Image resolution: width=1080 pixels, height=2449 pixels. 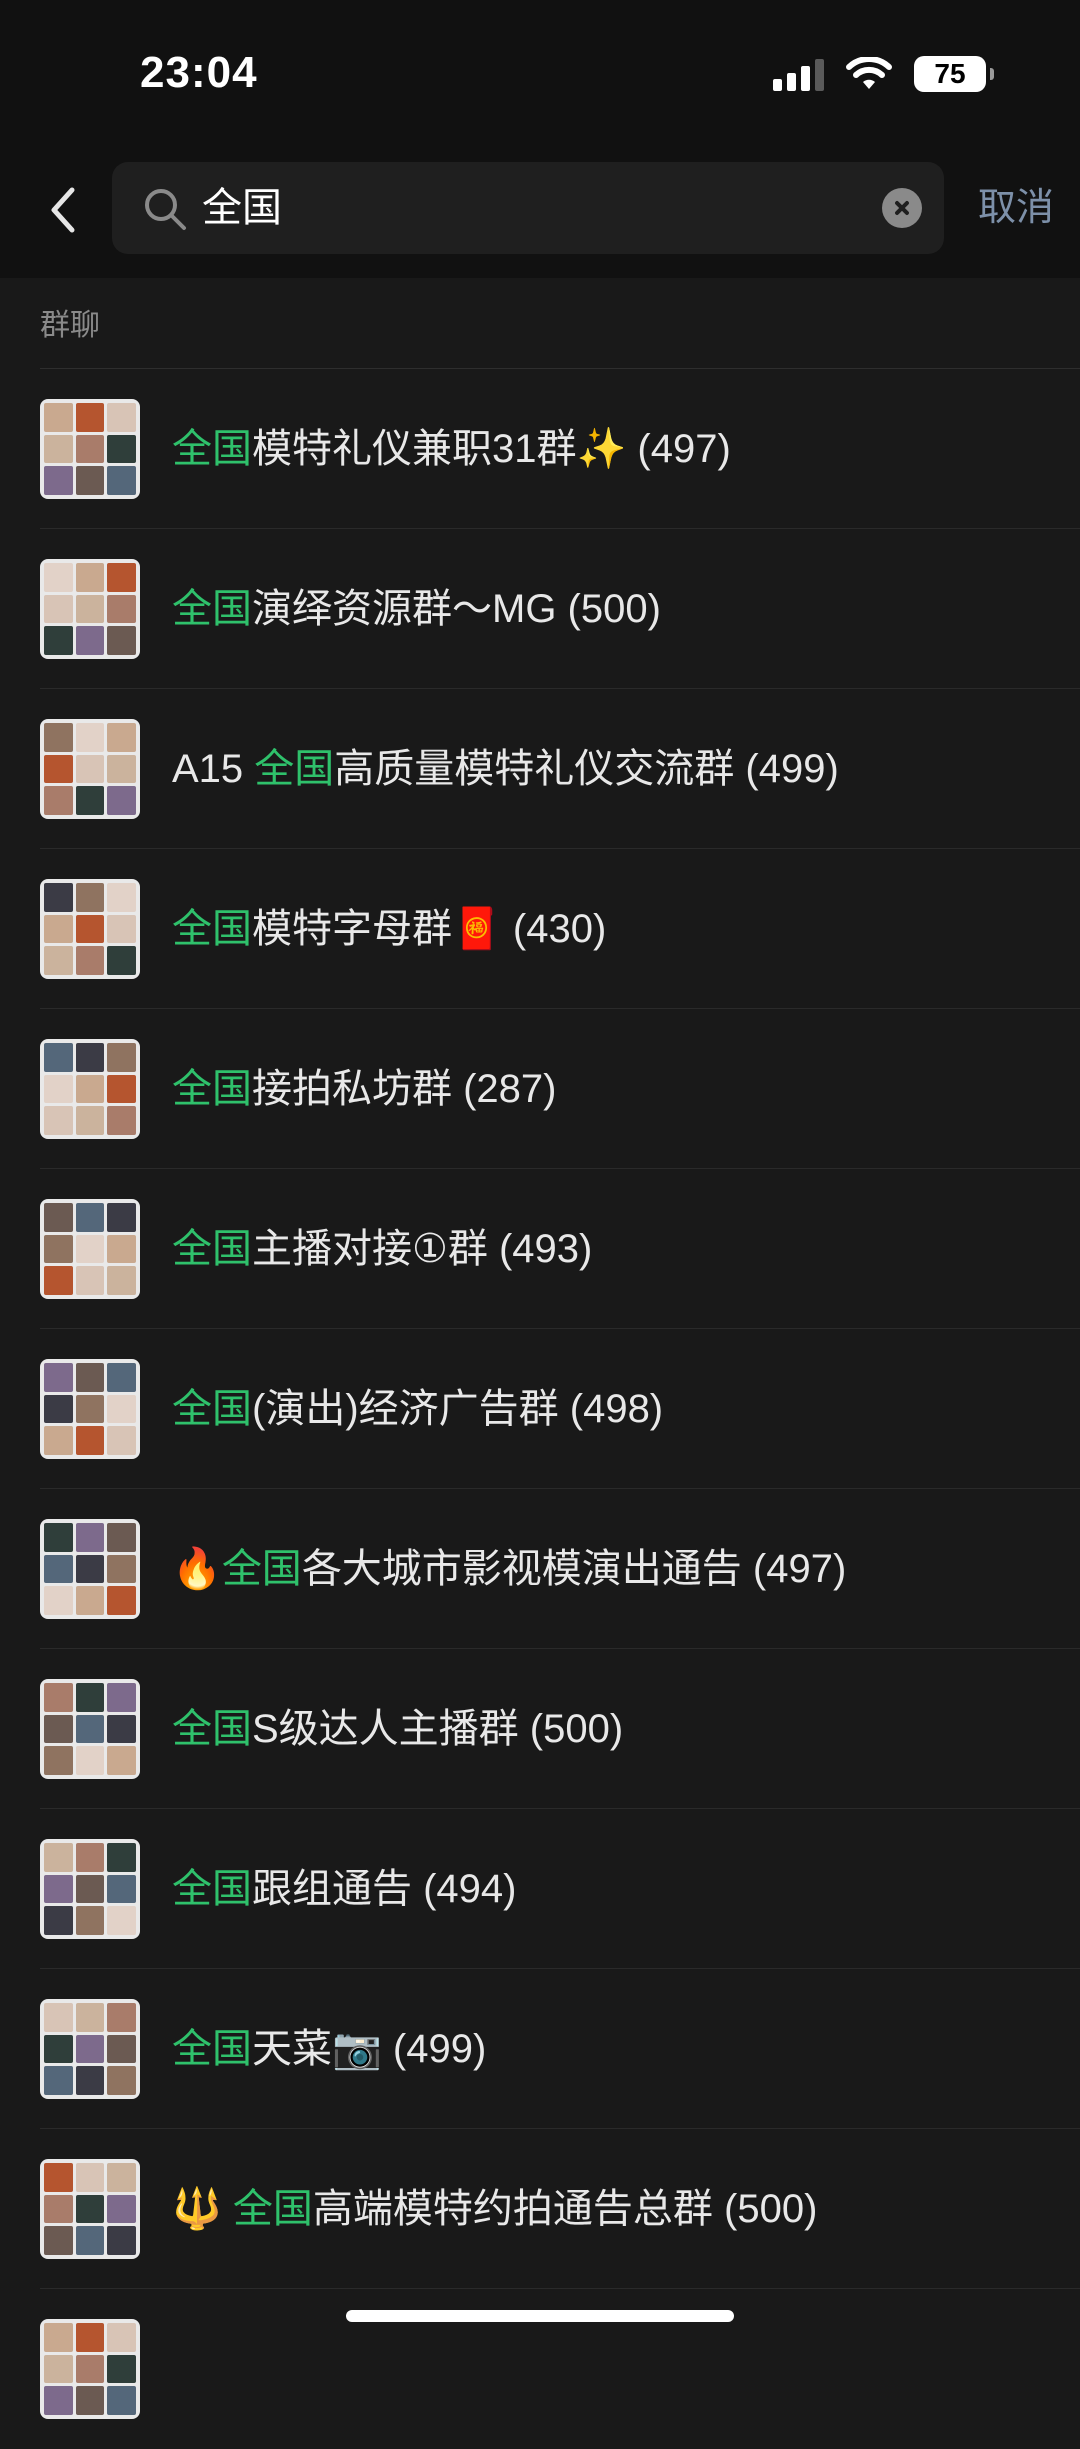 I want to click on group-result-item: 全国主播对接①群 (493), so click(x=540, y=1249).